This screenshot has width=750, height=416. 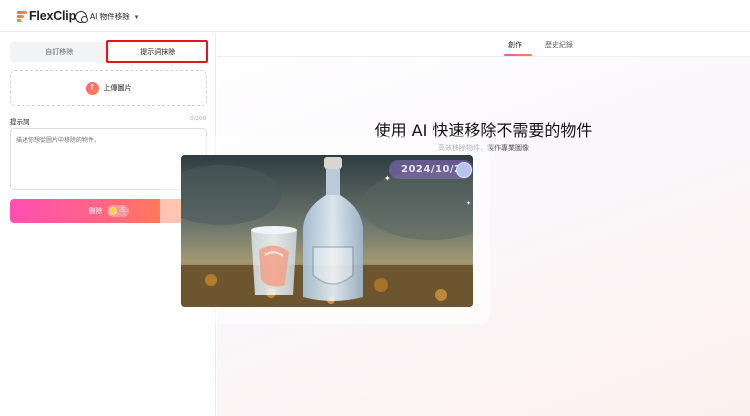 What do you see at coordinates (92, 88) in the screenshot?
I see `upload-arrow-icon: ↑` at bounding box center [92, 88].